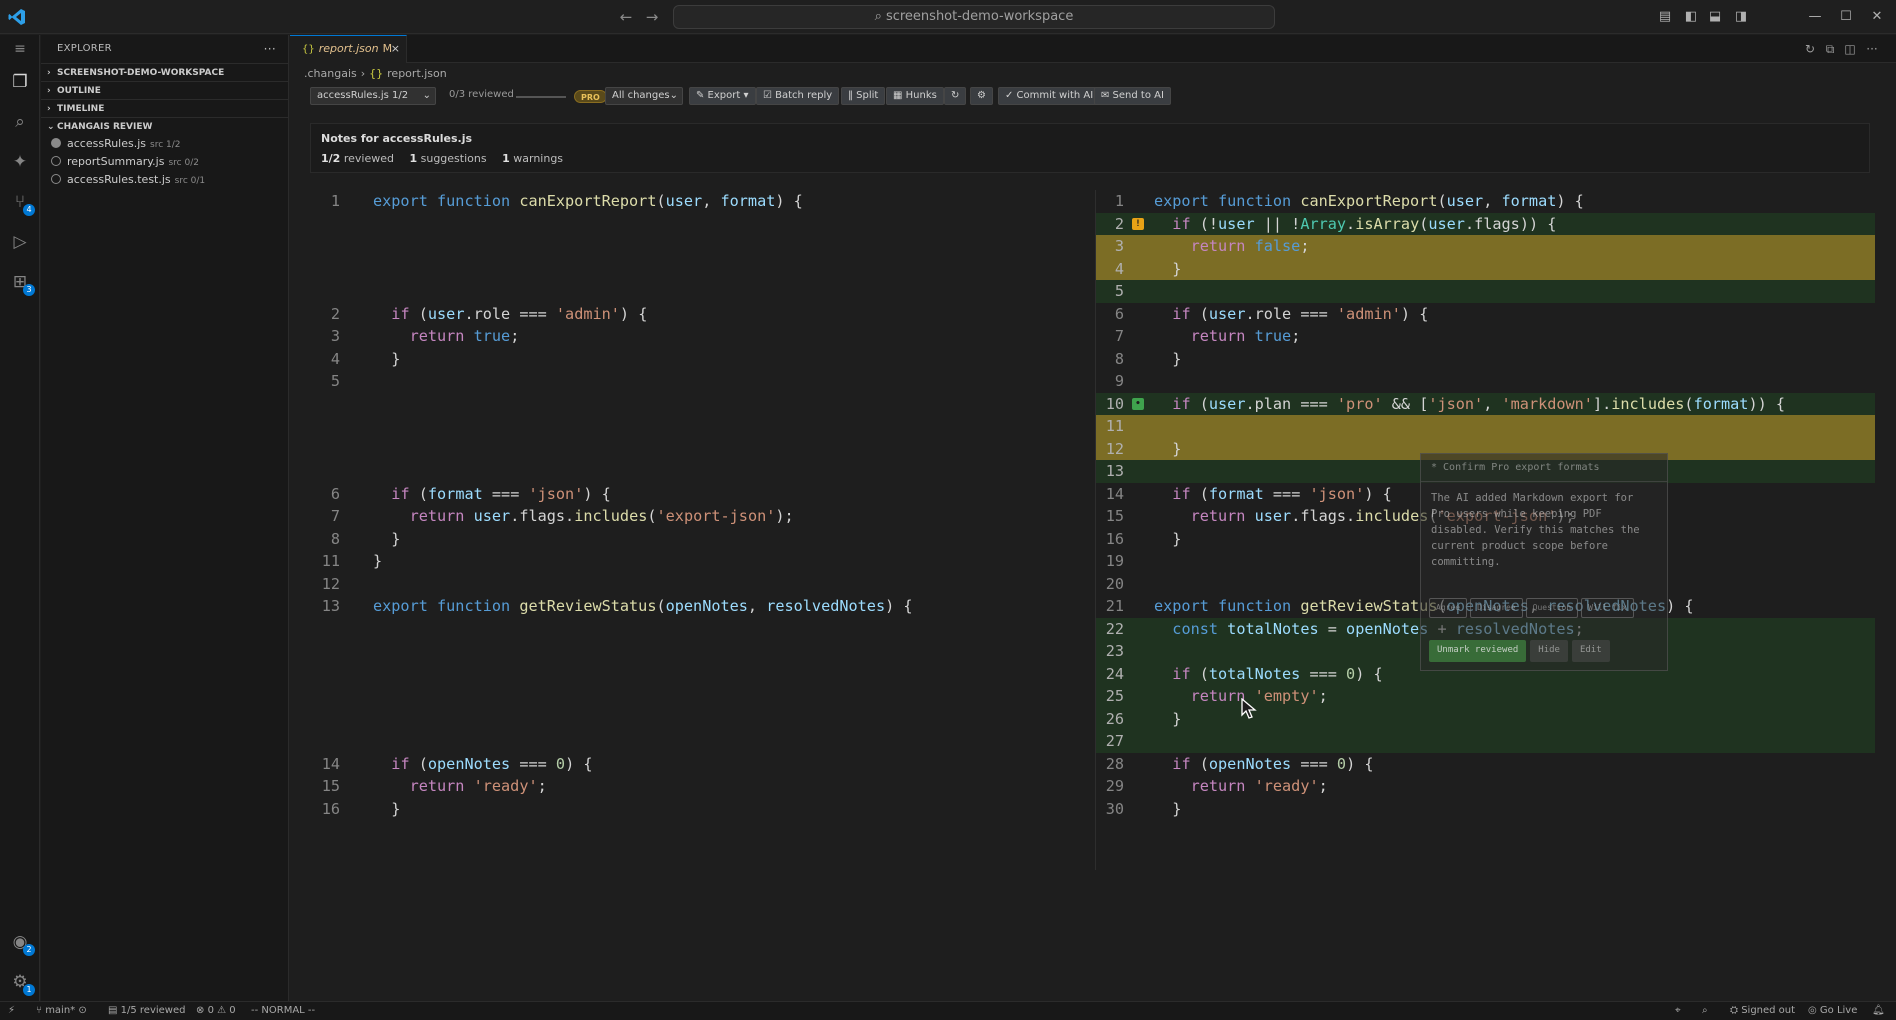 This screenshot has width=1896, height=1020. I want to click on code-line: 3 return true;, so click(691, 336).